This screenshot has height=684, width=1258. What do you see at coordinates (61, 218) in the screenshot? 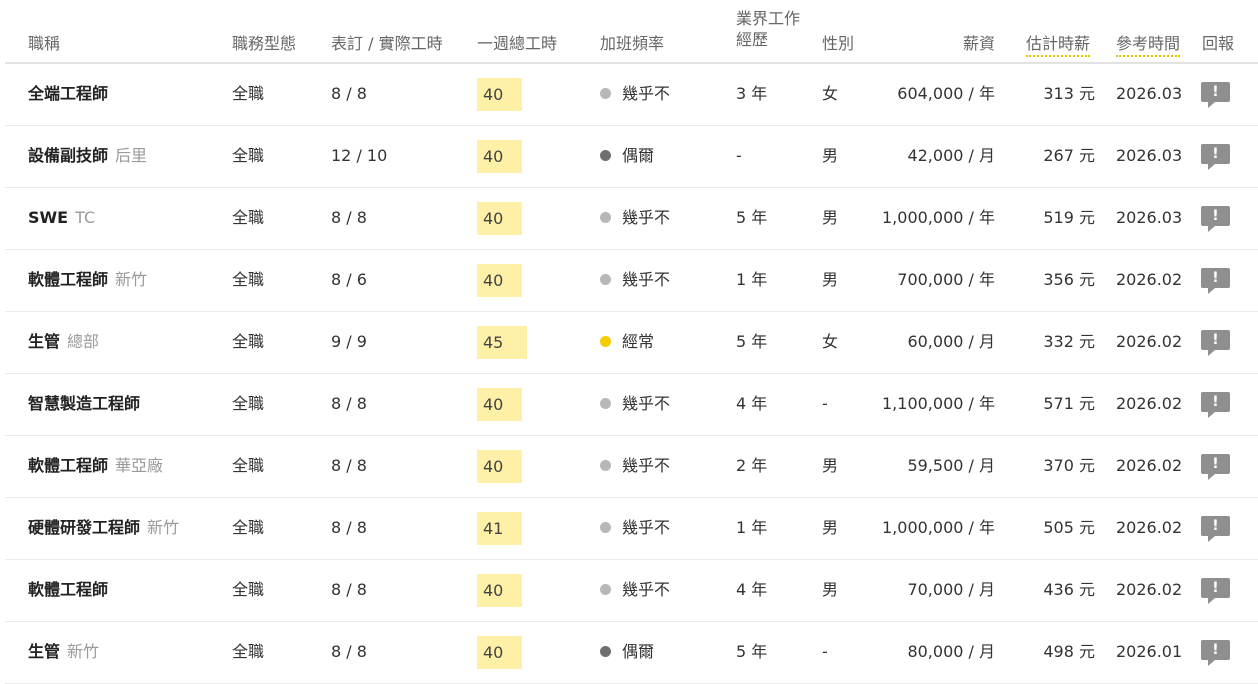
I see `job-title: SWE TC` at bounding box center [61, 218].